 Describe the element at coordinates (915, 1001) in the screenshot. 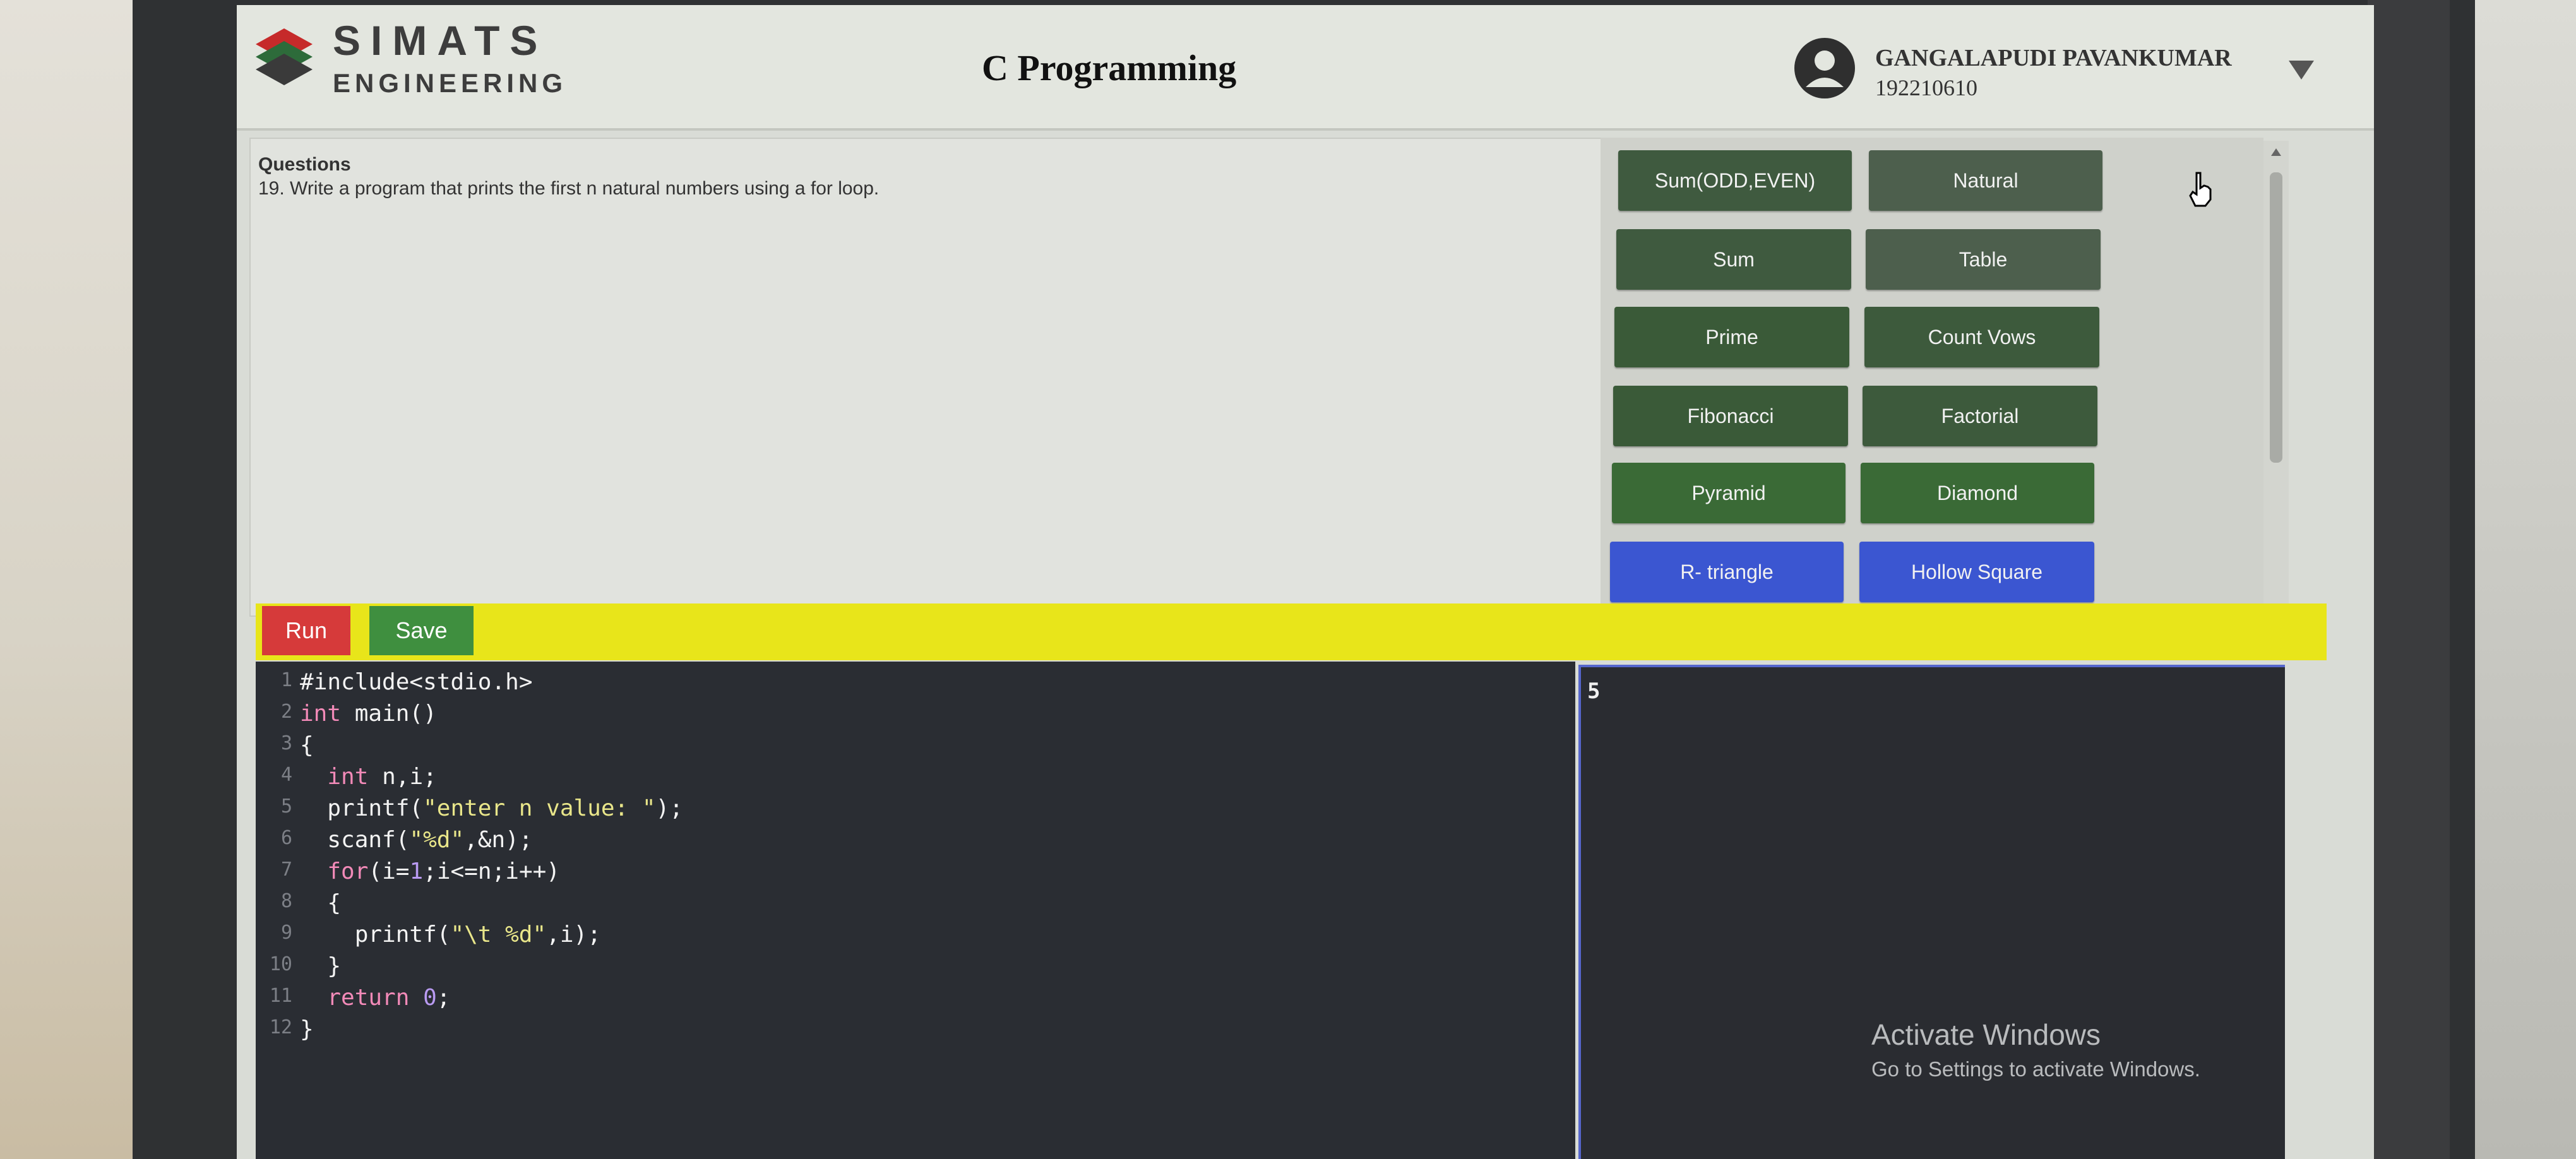

I see `code-line: 11 return 0;` at that location.